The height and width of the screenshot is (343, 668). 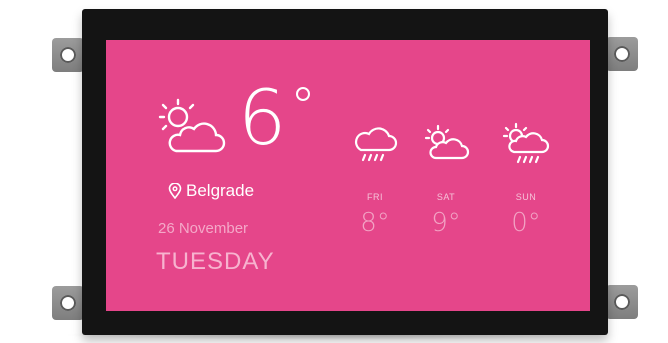 I want to click on mounting-tab-bottom-right, so click(x=622, y=302).